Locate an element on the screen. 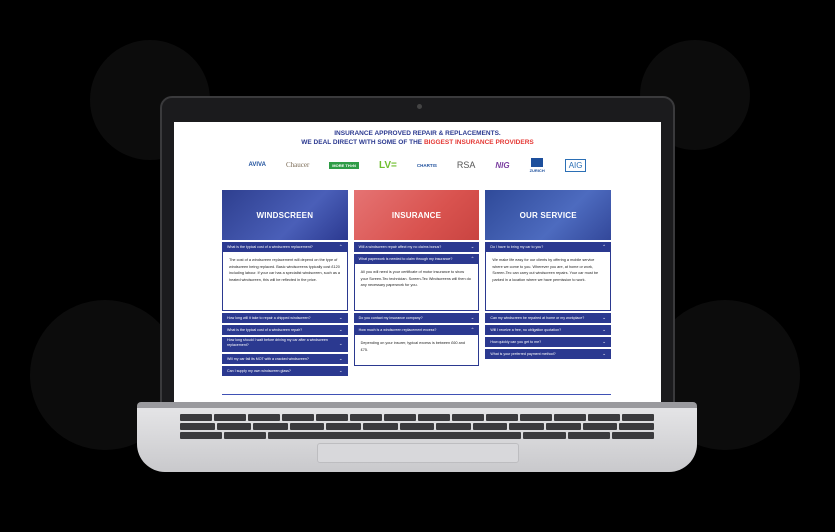 The height and width of the screenshot is (532, 835). webcam is located at coordinates (419, 106).